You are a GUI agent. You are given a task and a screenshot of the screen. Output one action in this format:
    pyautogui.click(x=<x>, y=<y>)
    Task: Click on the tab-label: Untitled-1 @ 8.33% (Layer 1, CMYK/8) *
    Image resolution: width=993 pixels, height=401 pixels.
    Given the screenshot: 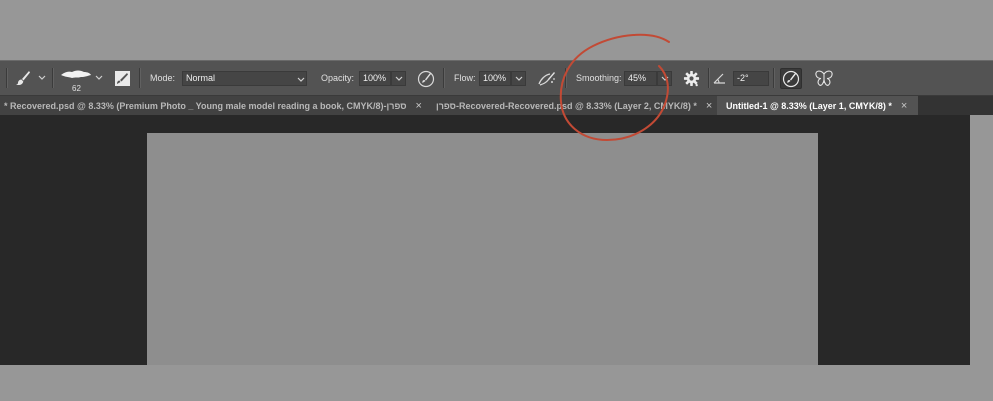 What is the action you would take?
    pyautogui.click(x=809, y=105)
    